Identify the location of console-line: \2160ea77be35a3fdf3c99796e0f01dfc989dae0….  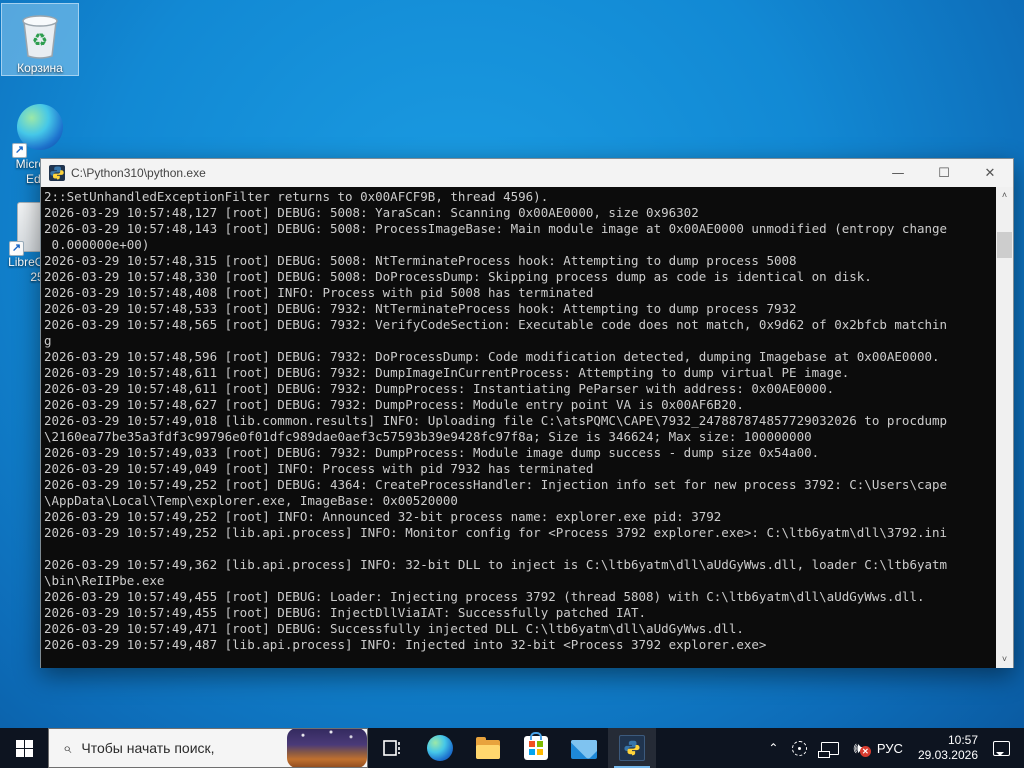
(428, 436).